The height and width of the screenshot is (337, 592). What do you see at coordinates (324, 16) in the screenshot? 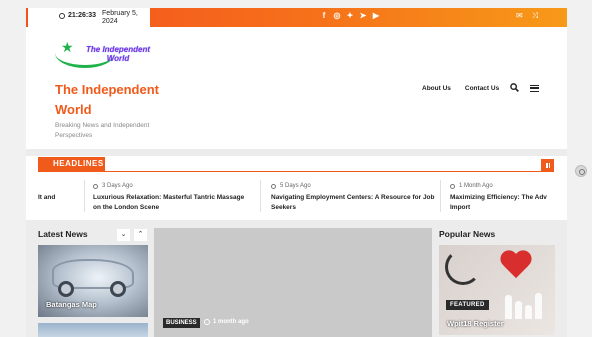
I see `facebook-icon: f` at bounding box center [324, 16].